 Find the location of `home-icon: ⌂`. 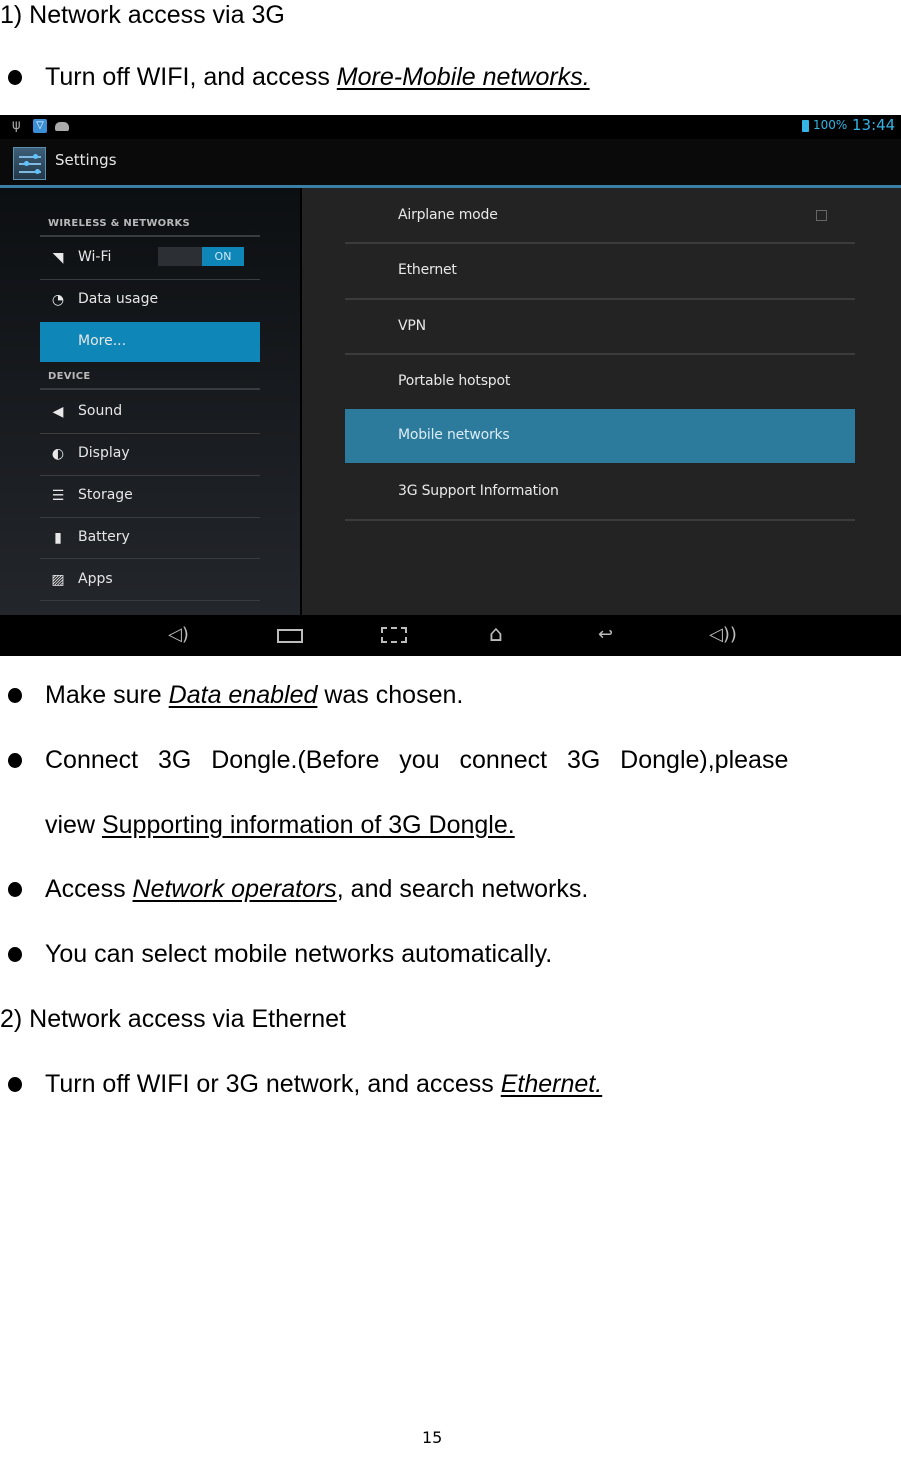

home-icon: ⌂ is located at coordinates (496, 635).